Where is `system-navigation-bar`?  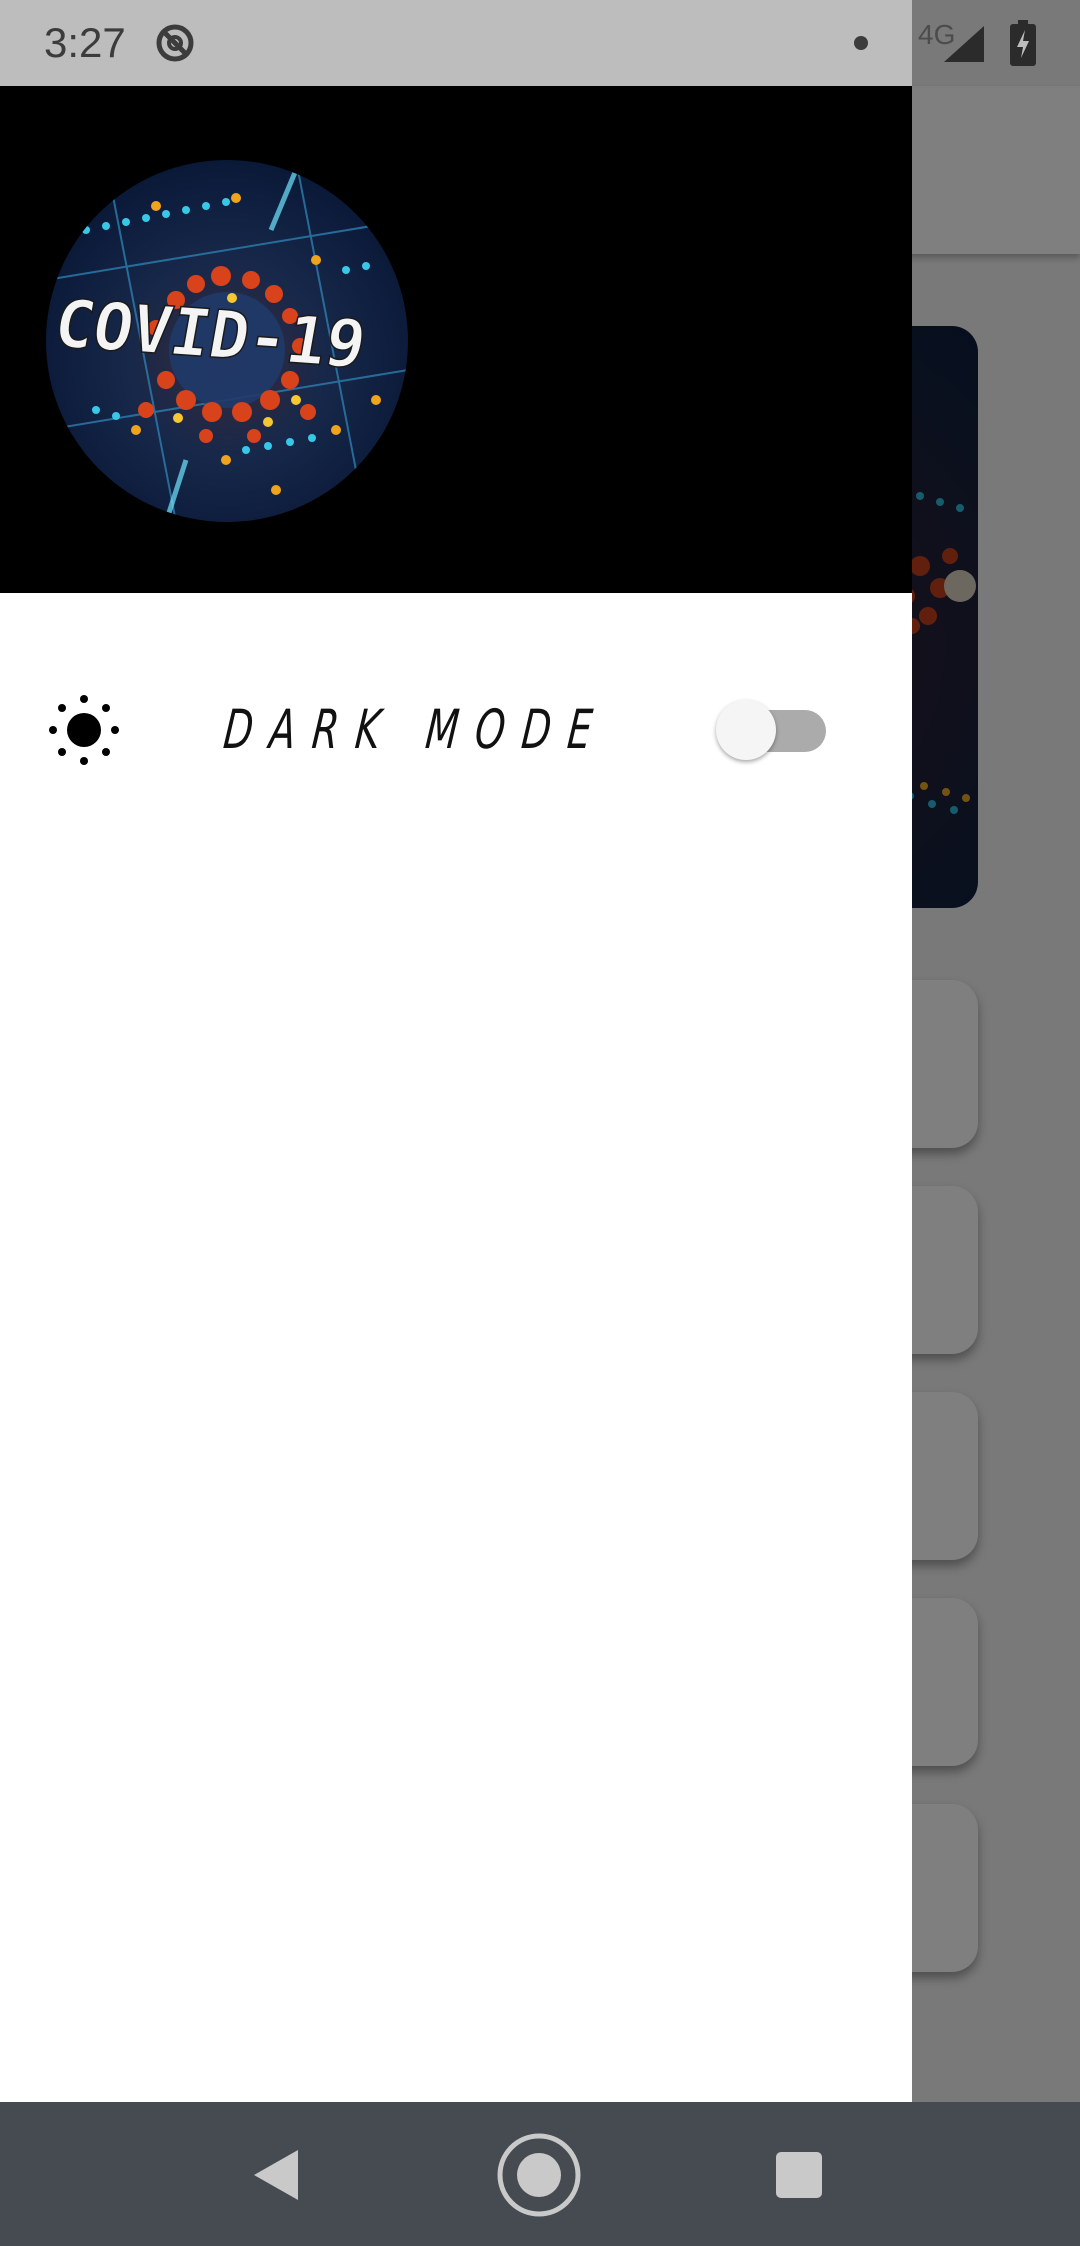 system-navigation-bar is located at coordinates (540, 2174).